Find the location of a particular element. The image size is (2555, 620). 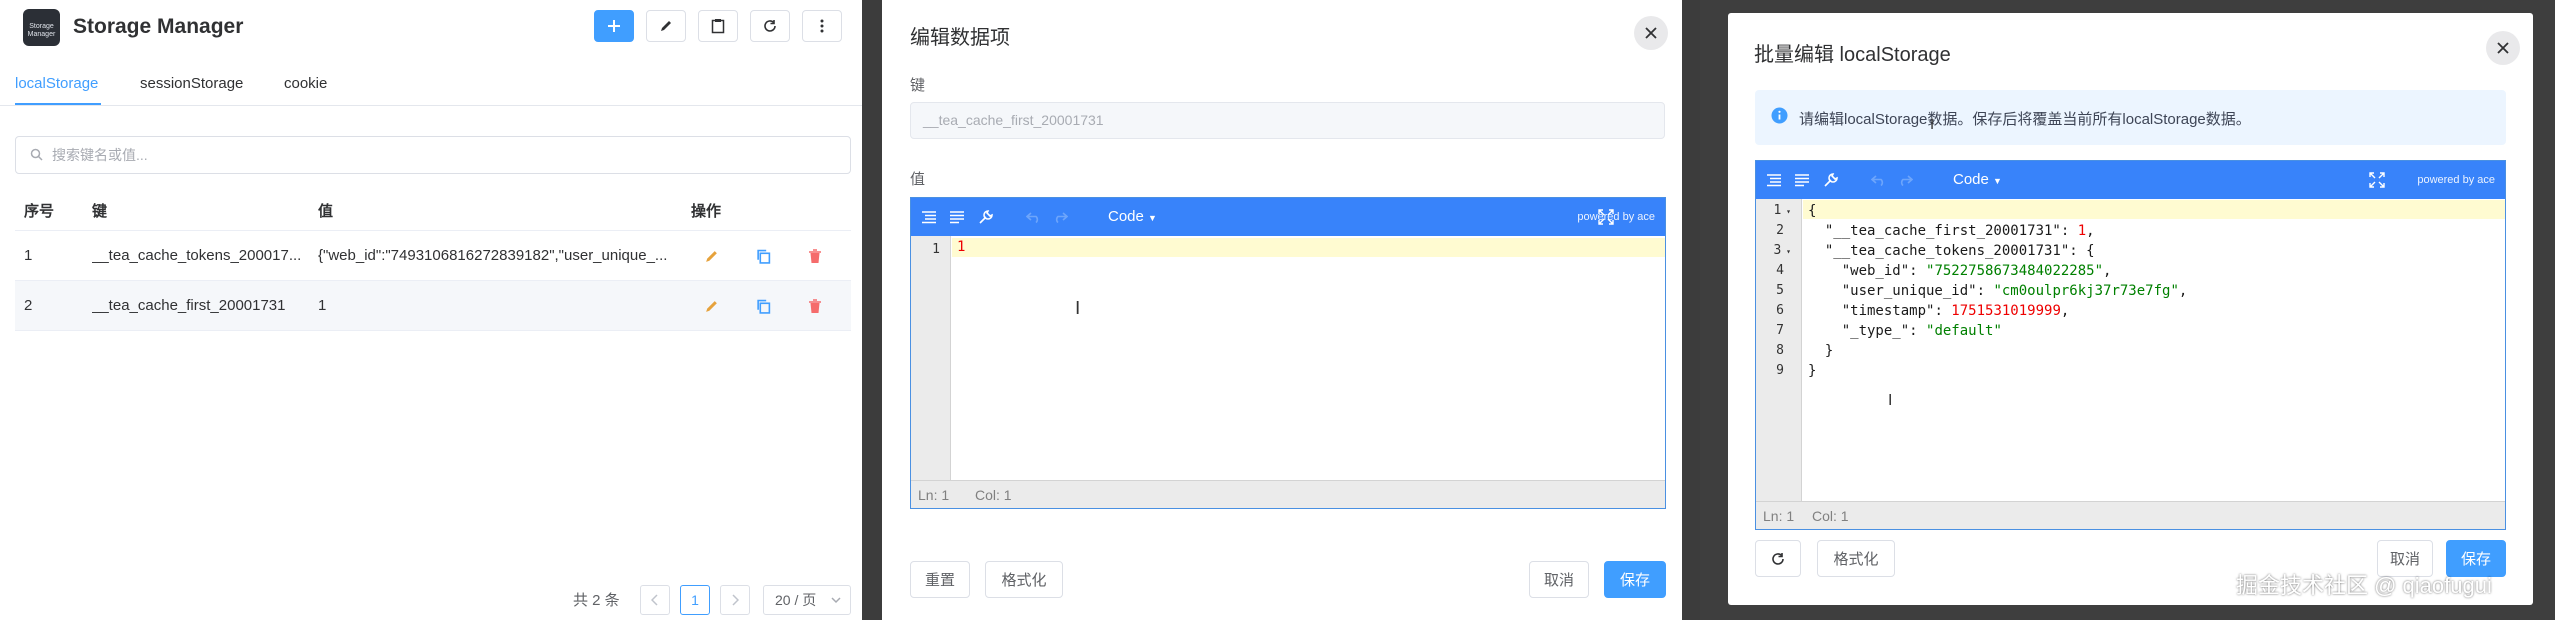

value-code-editor: Code ▼ powered by ace 1 1 Ln: 1 Col: 1 is located at coordinates (1288, 353).